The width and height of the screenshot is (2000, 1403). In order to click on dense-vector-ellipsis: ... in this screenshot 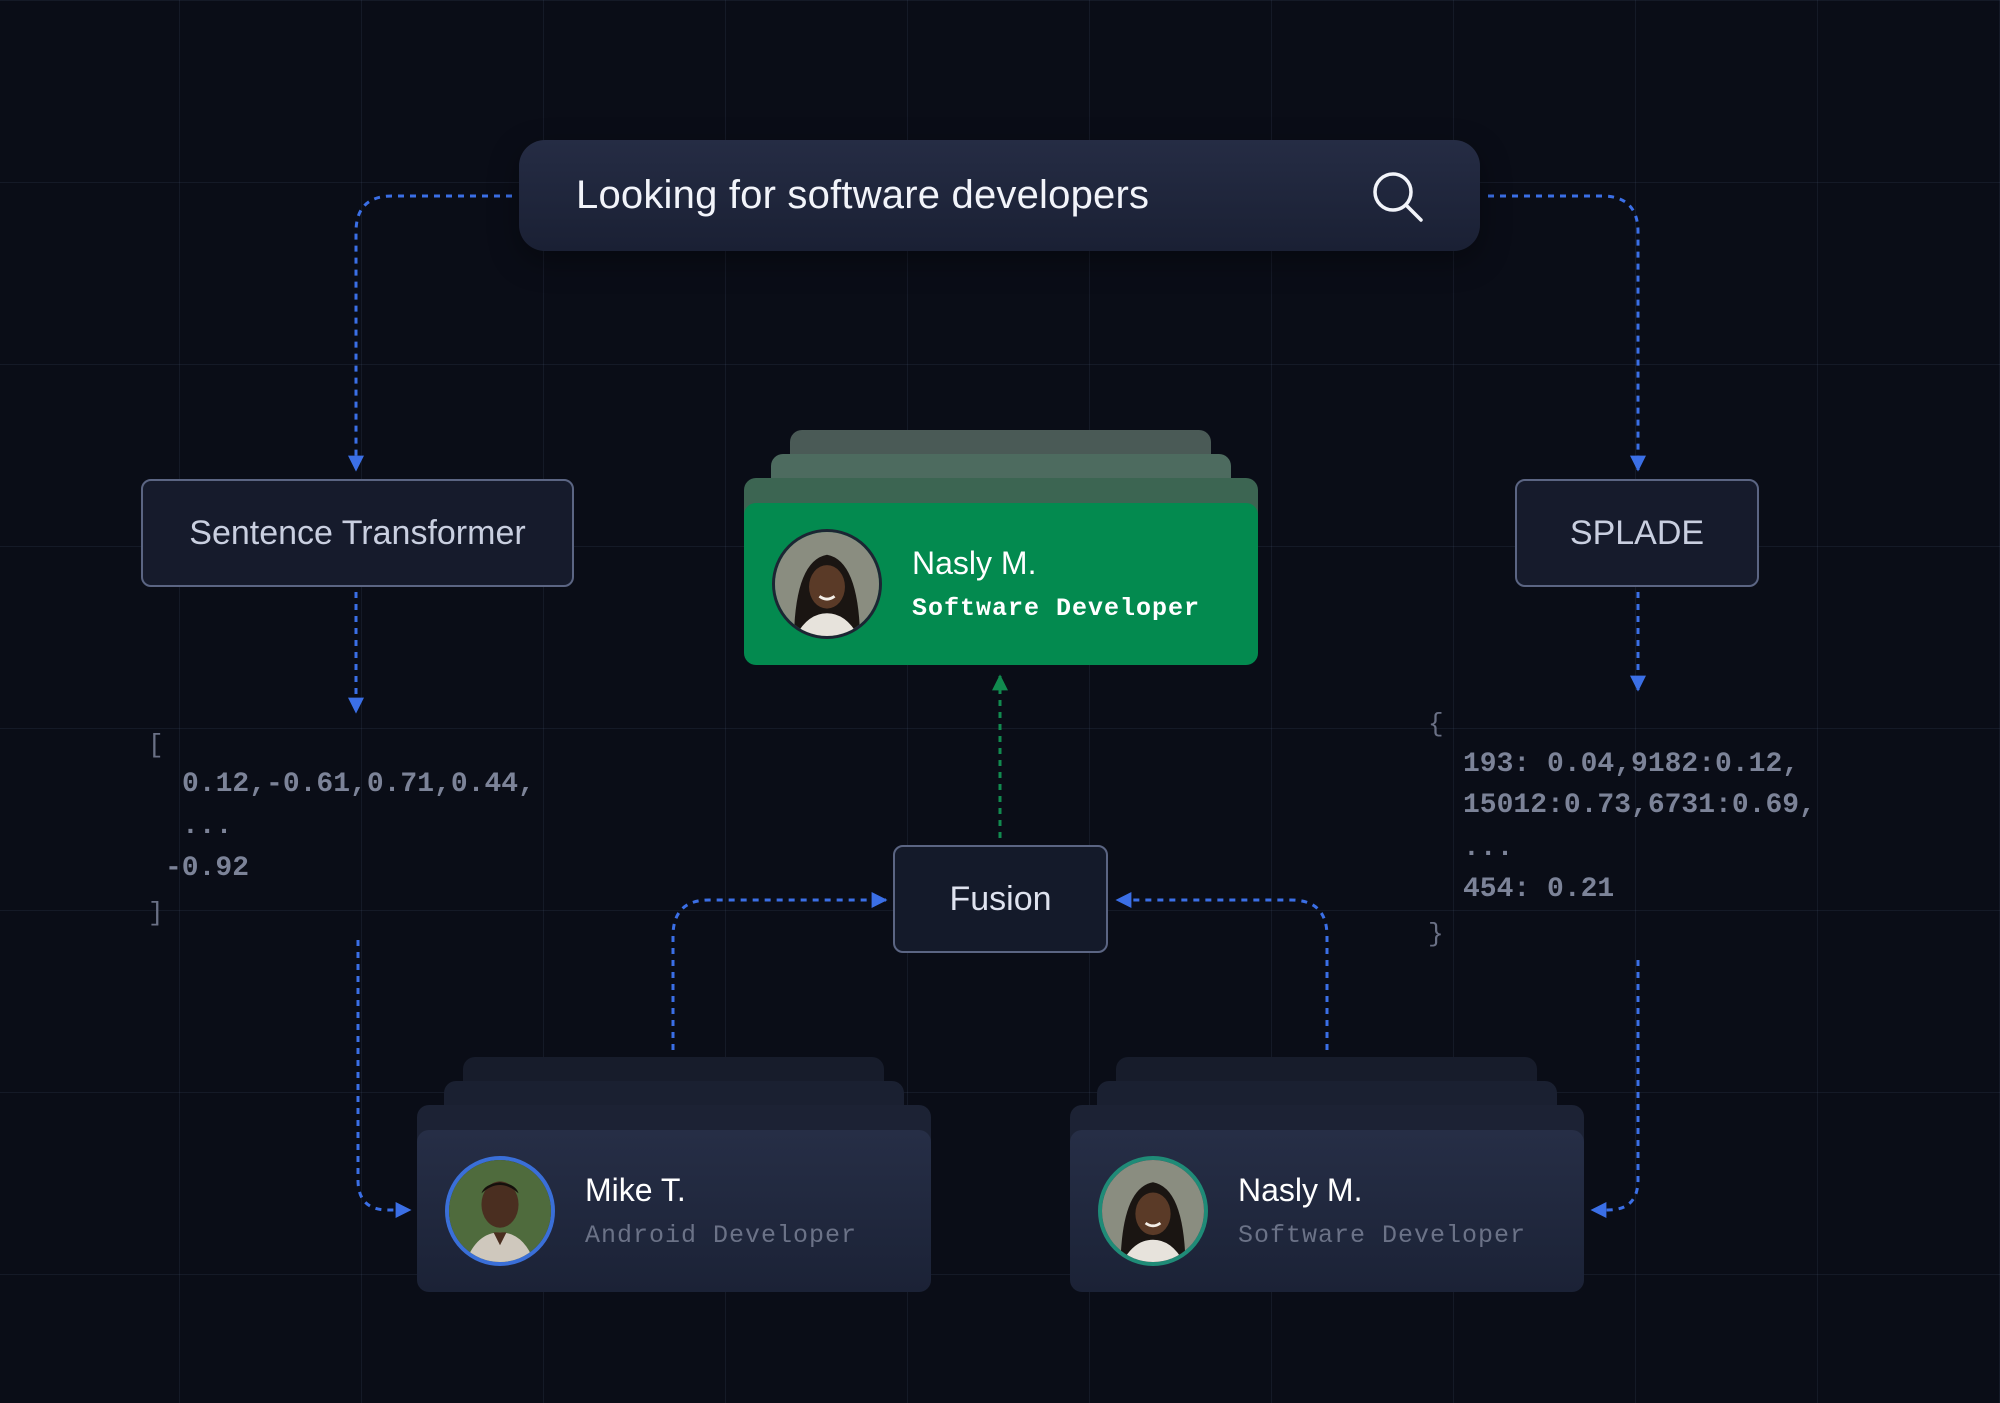, I will do `click(207, 826)`.